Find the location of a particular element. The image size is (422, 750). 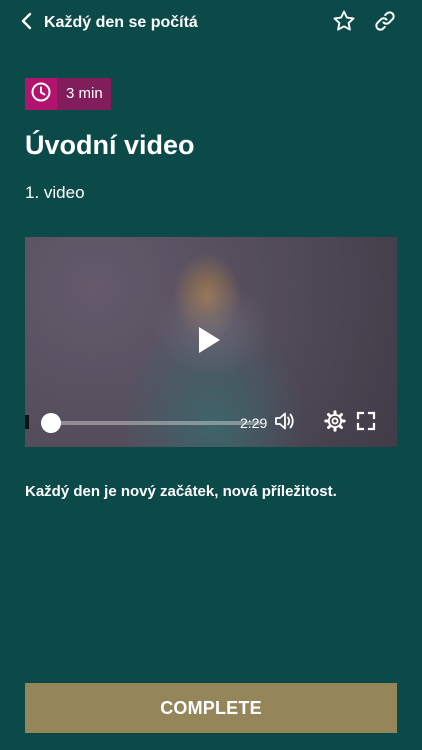

chevron-left-icon is located at coordinates (26, 23).